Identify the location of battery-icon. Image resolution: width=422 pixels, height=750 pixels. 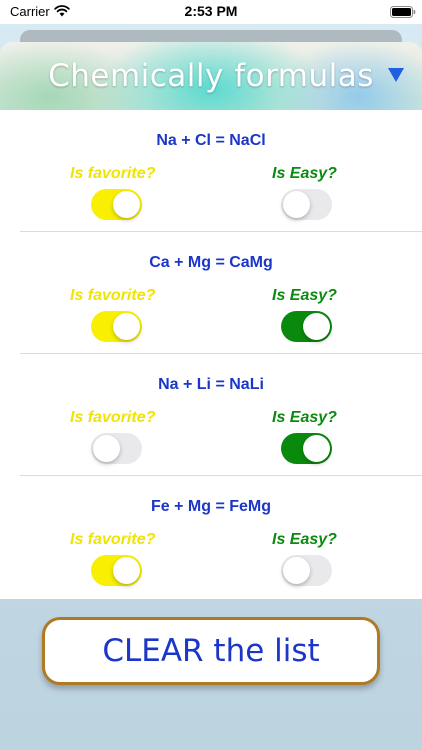
(403, 12).